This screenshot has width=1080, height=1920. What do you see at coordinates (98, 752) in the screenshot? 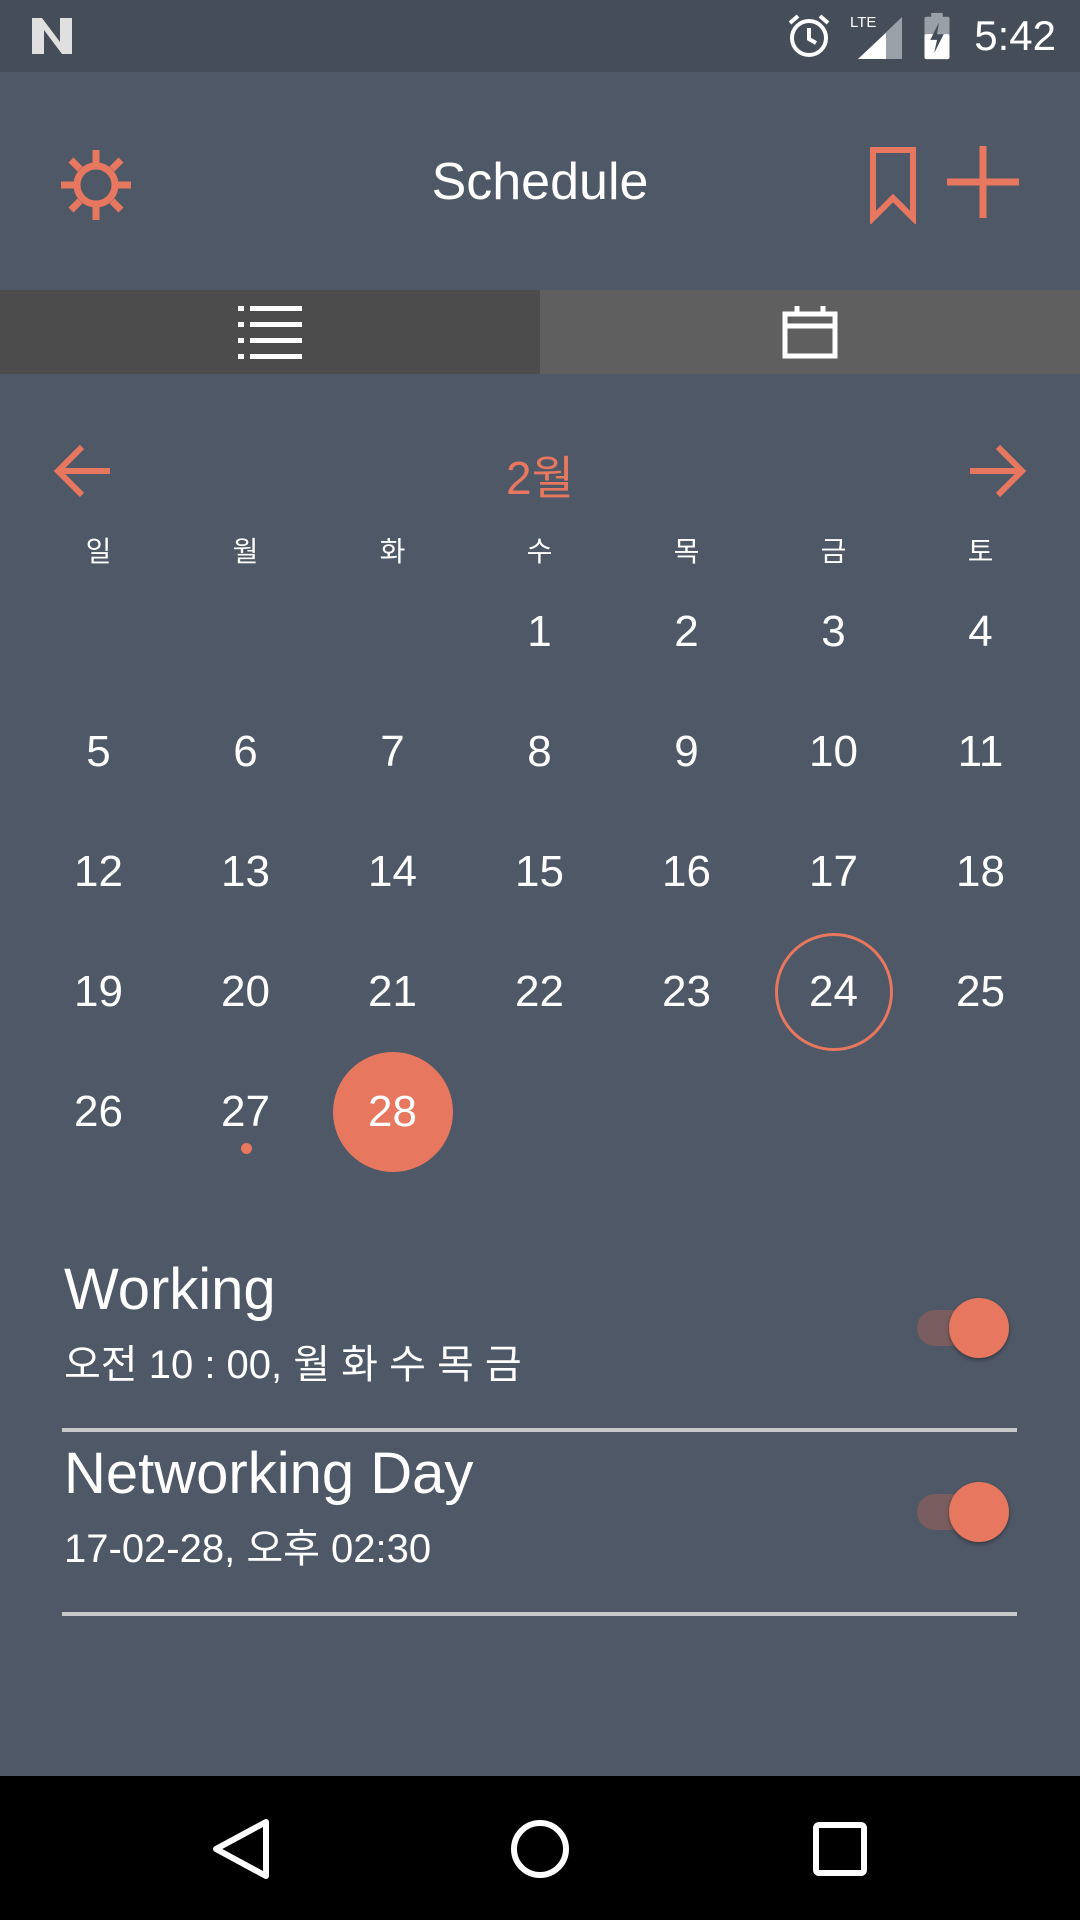
I see `calendar-day: 5` at bounding box center [98, 752].